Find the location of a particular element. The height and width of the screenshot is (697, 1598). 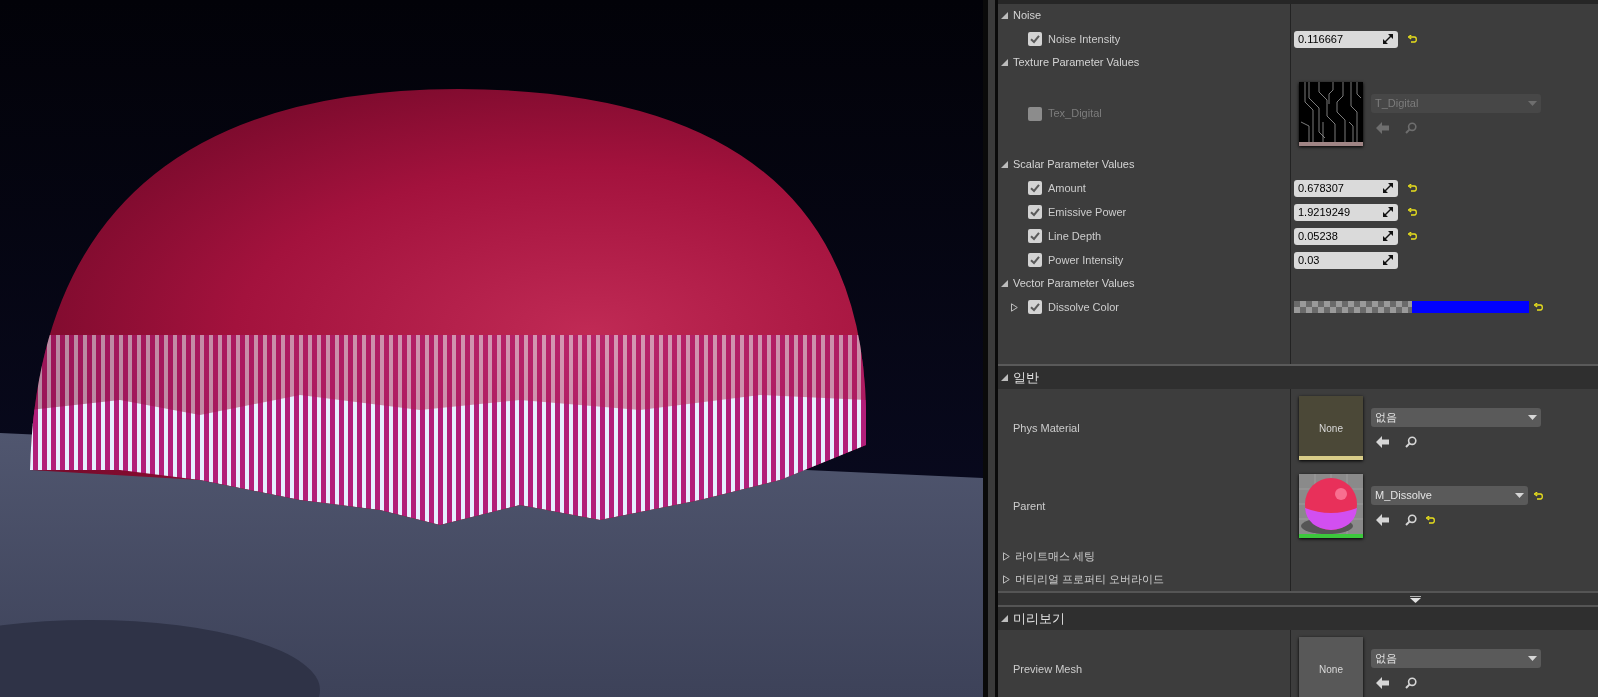

category-header: Scalar Parameter Values is located at coordinates (1074, 165).